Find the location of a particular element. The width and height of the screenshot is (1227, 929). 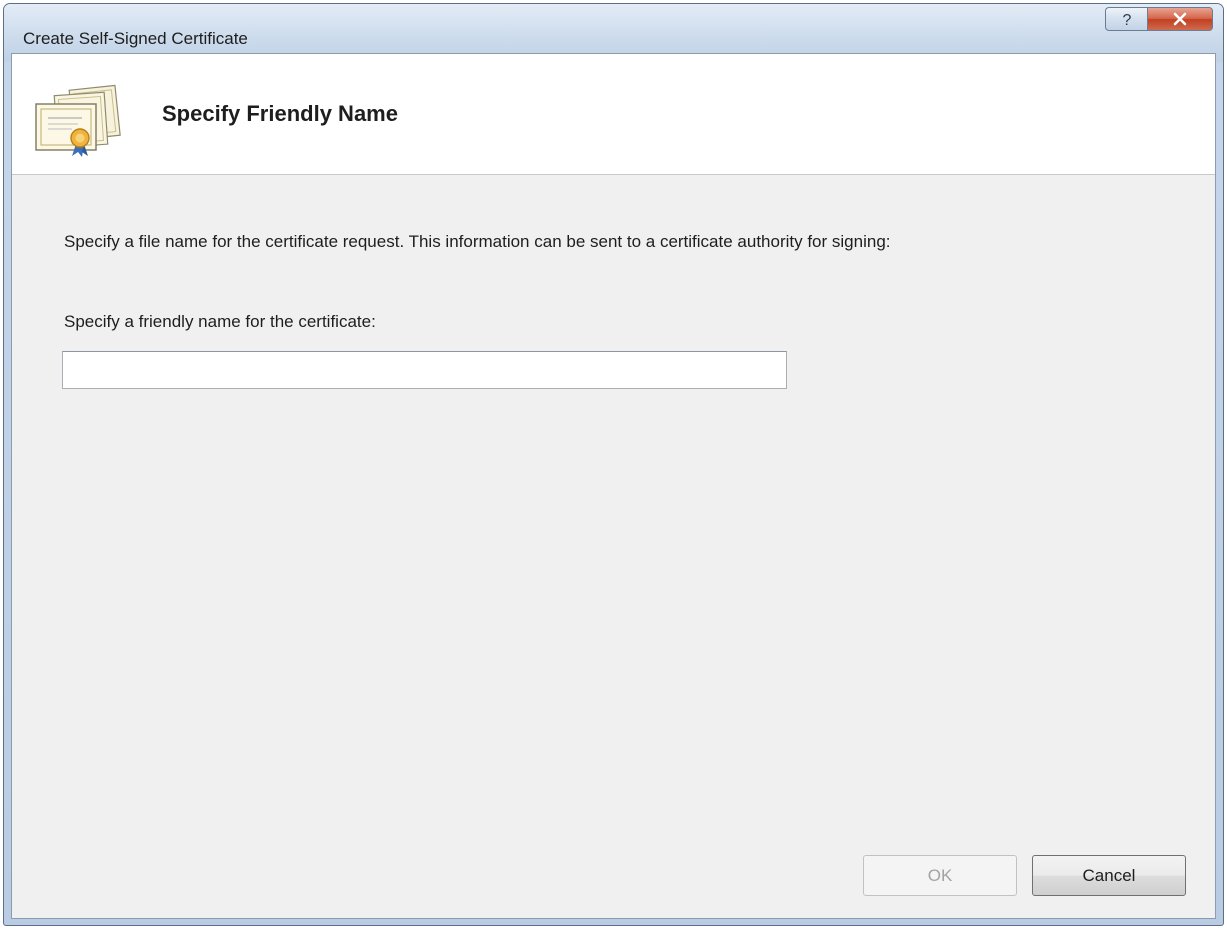

close-button is located at coordinates (1180, 19).